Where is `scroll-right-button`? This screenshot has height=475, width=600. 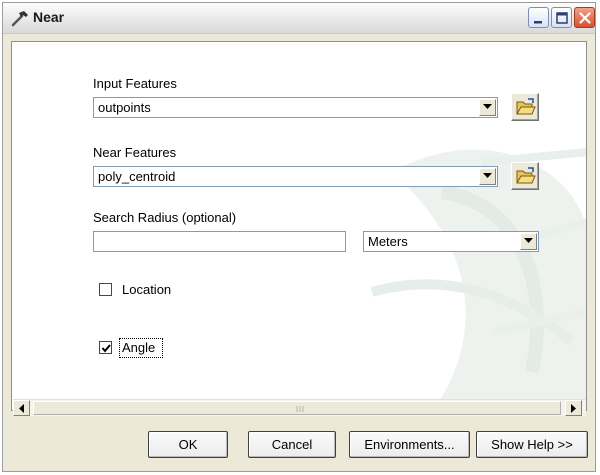
scroll-right-button is located at coordinates (573, 408).